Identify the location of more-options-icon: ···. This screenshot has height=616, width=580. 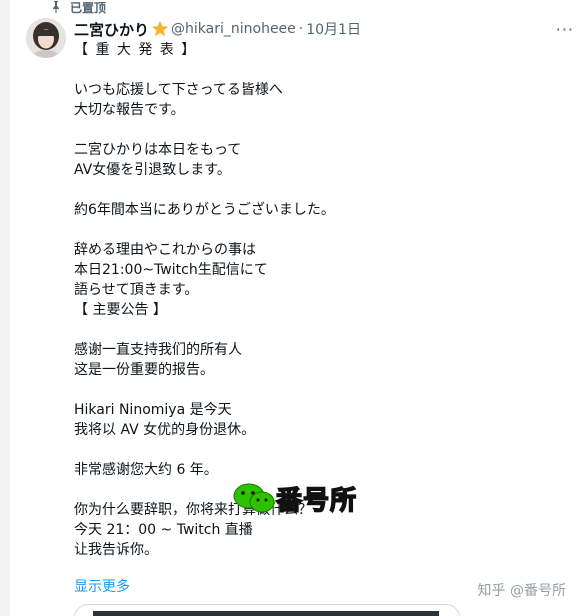
(565, 29).